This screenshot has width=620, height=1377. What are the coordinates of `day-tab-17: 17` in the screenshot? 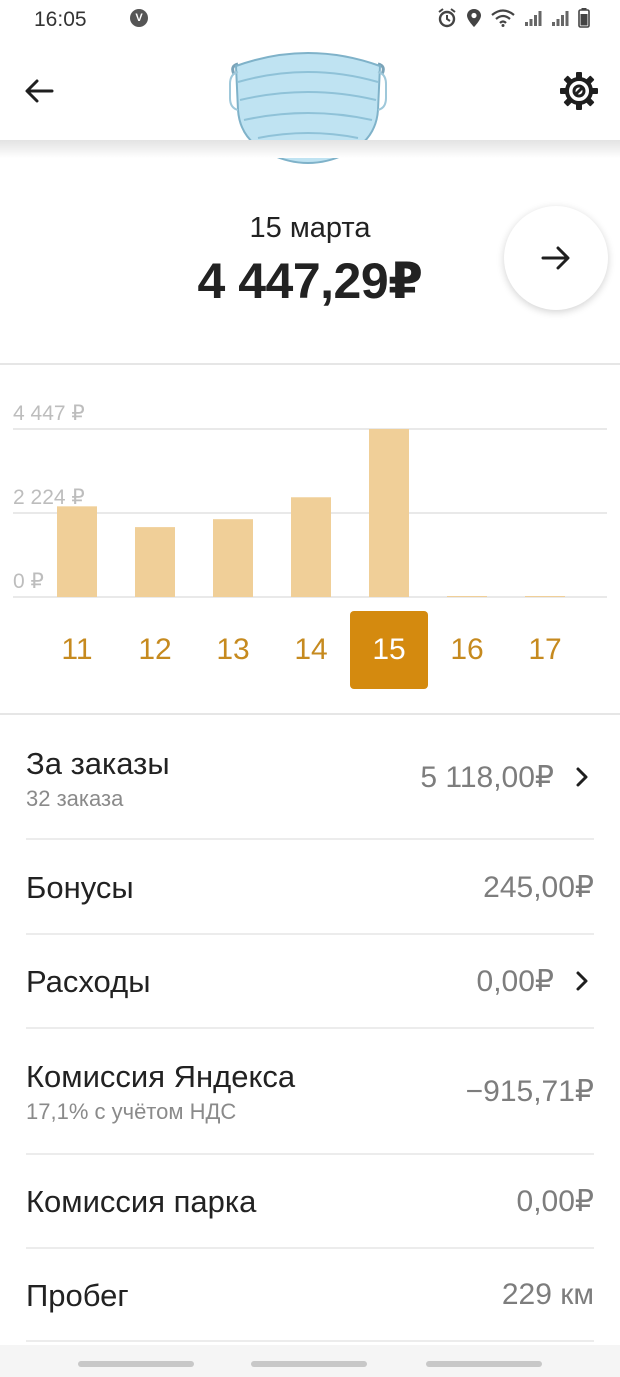 It's located at (545, 650).